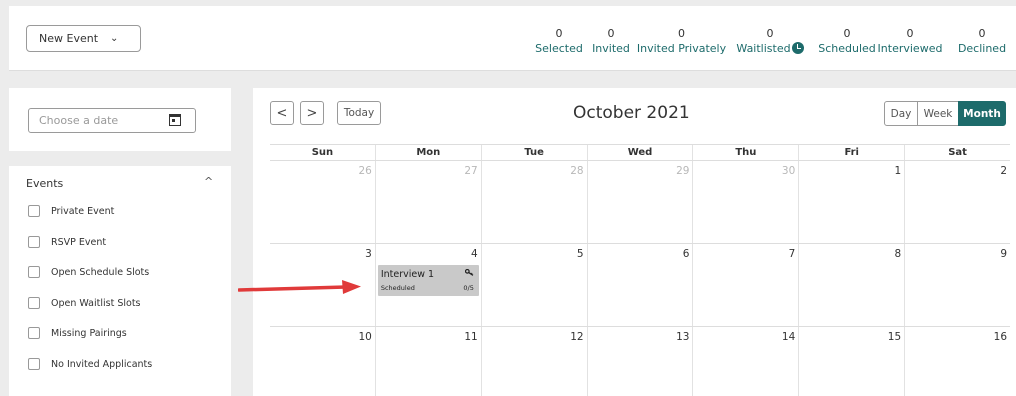 This screenshot has width=1016, height=396. What do you see at coordinates (114, 38) in the screenshot?
I see `chevron-down-icon: ⌄` at bounding box center [114, 38].